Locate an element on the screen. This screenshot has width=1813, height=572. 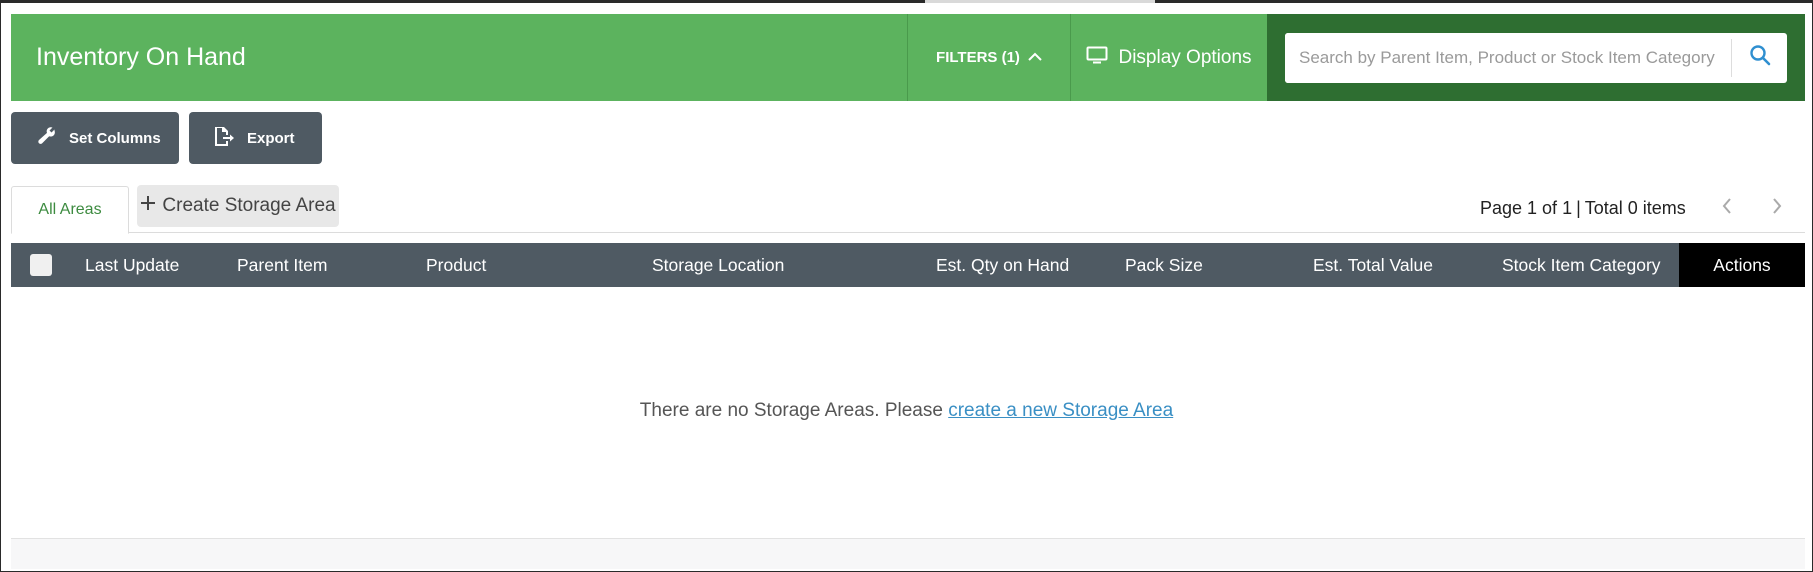
column-header-storage-location: Storage Location is located at coordinates (718, 265).